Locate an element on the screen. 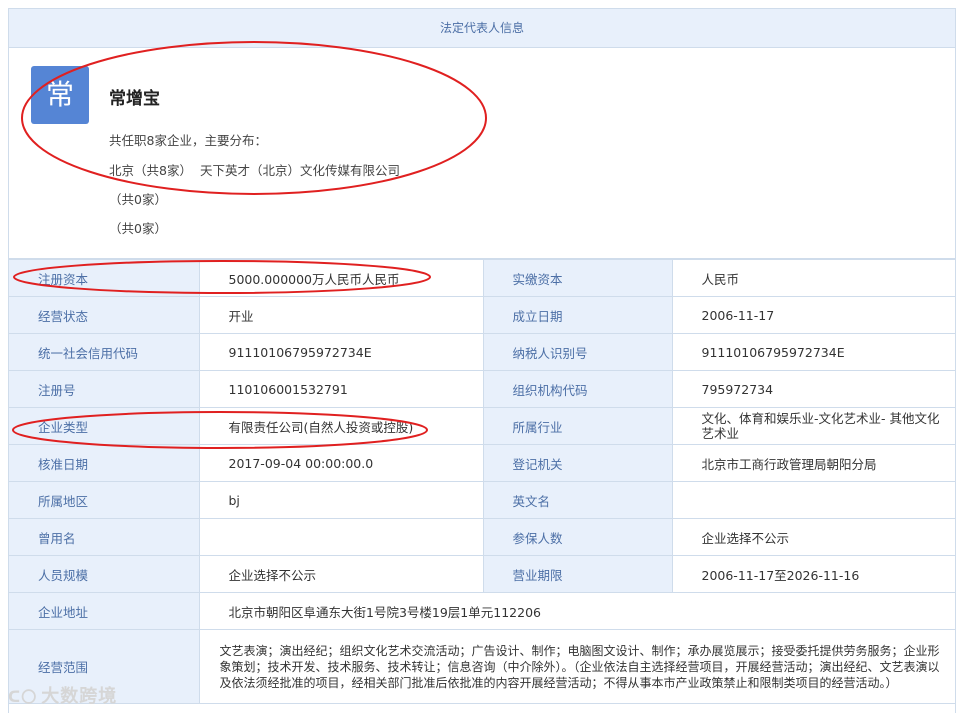 The image size is (972, 713). field-label: 参保人数 is located at coordinates (577, 537).